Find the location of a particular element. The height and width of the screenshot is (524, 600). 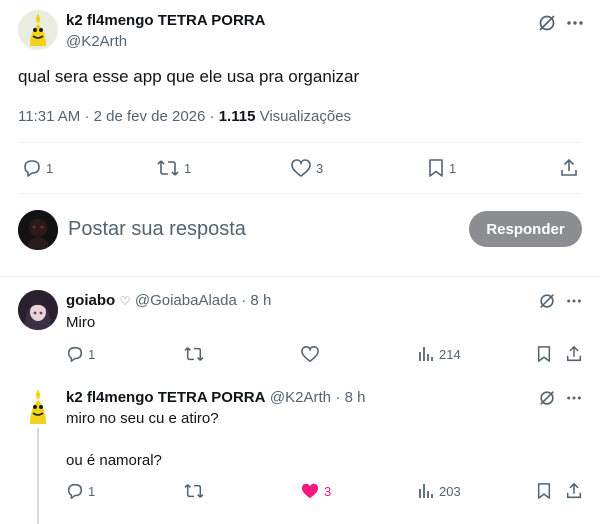

reply1-time: · 8 h is located at coordinates (256, 300).